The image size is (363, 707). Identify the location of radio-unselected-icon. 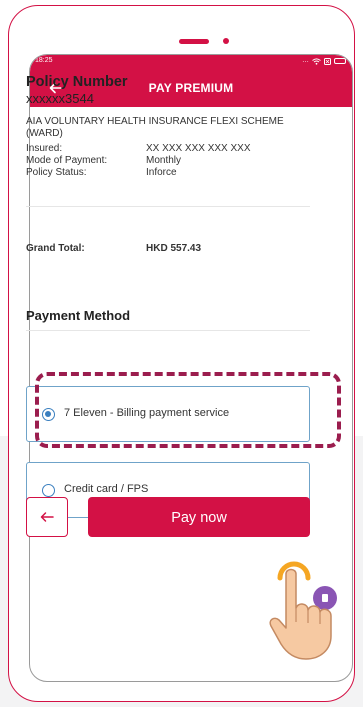
(48, 490).